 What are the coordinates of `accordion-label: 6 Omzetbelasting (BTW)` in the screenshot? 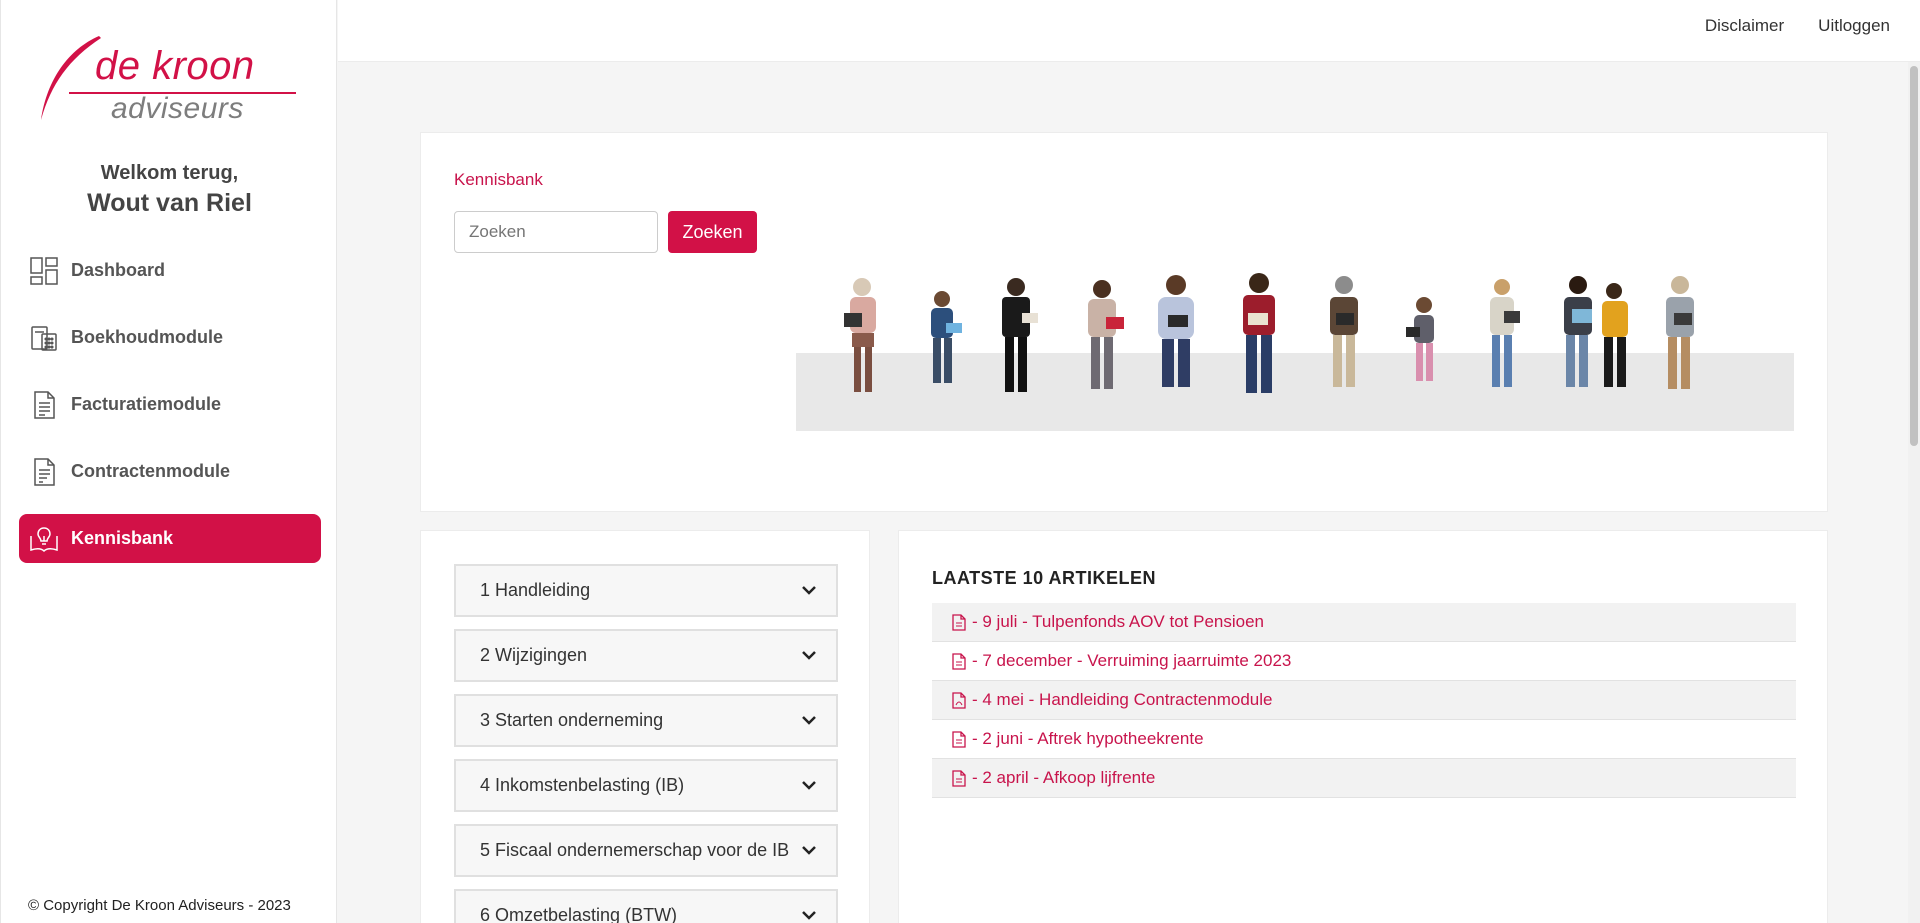 It's located at (579, 914).